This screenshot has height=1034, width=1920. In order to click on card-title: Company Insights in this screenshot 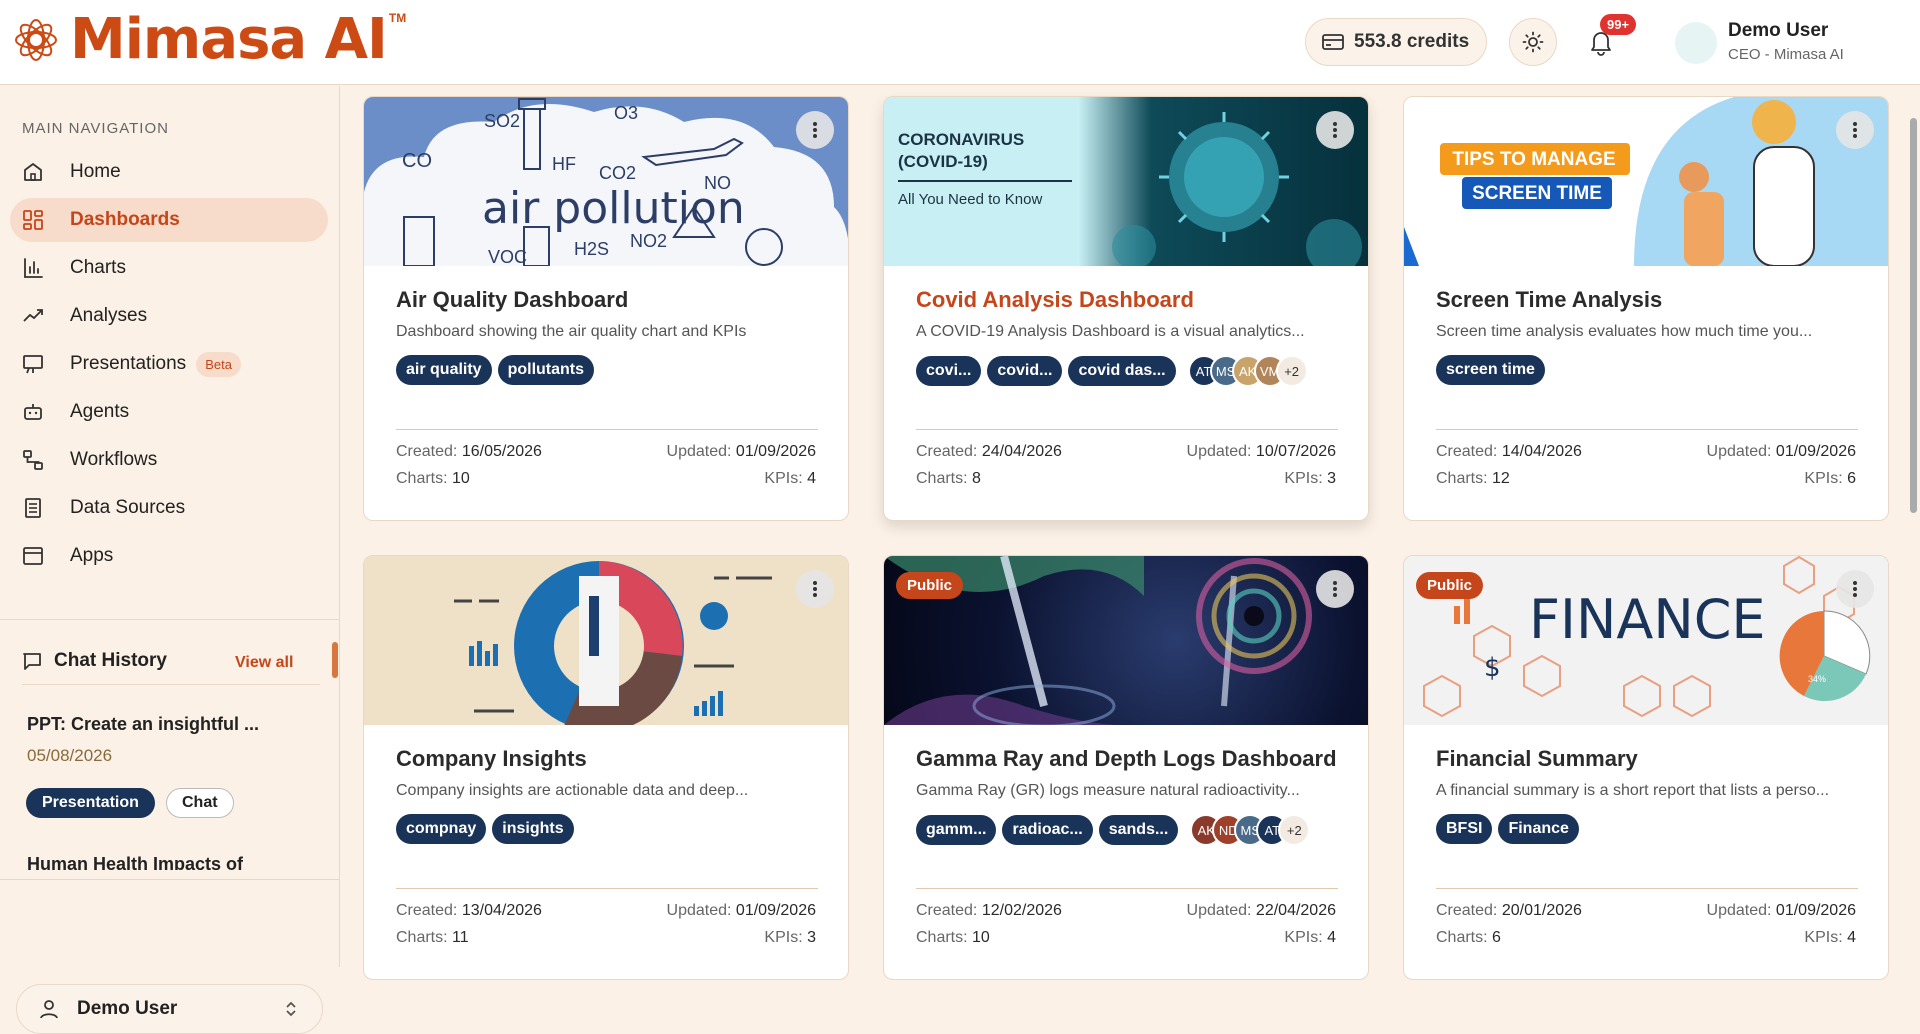, I will do `click(491, 759)`.